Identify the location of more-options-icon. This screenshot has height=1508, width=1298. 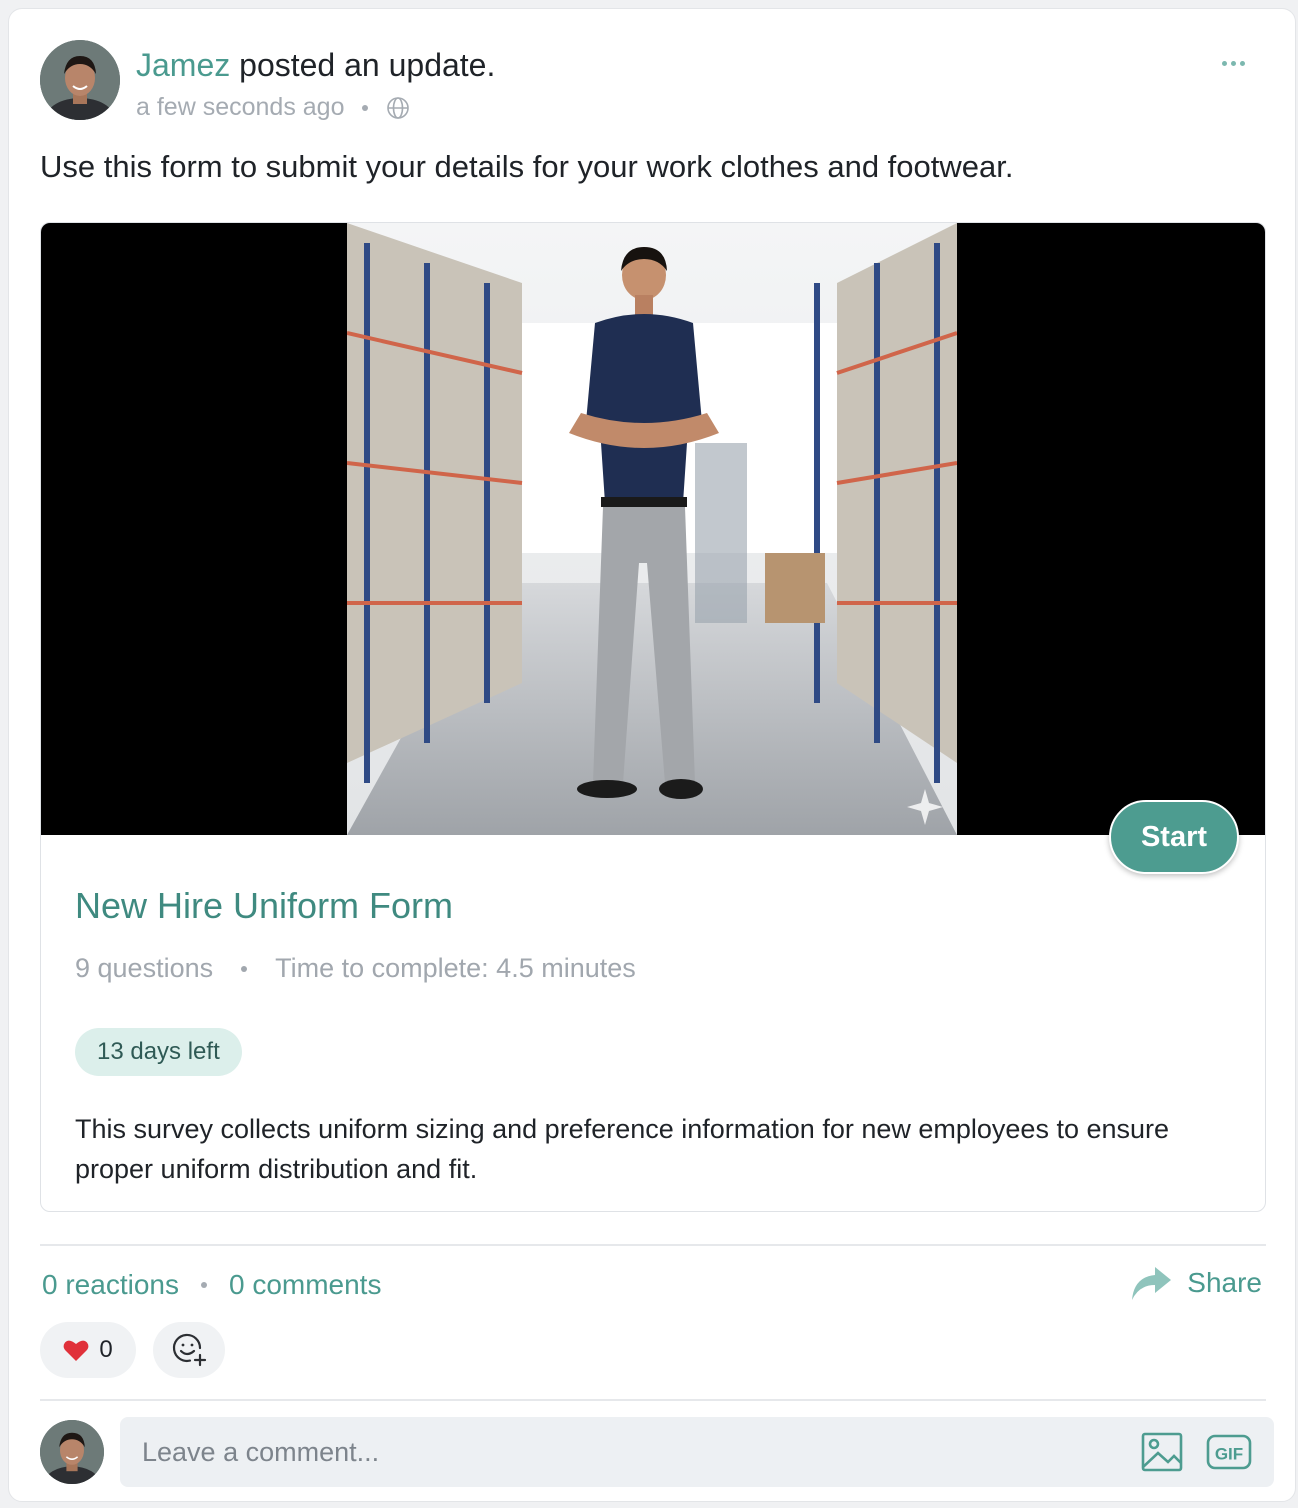
(1233, 63).